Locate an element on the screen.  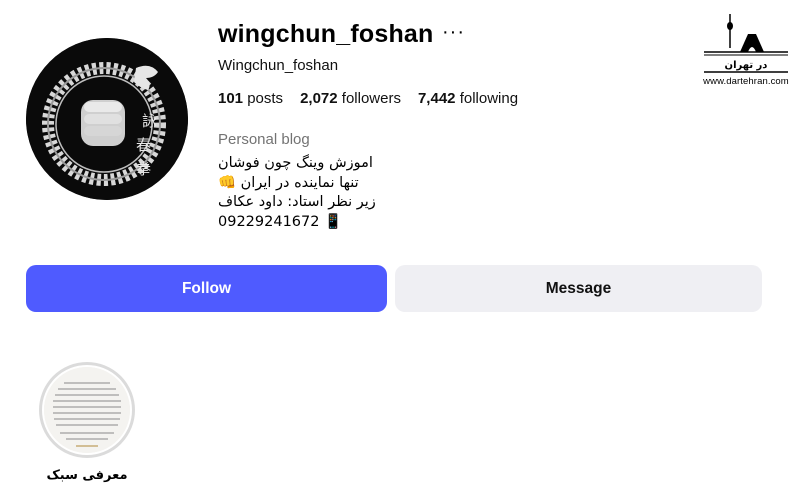
posts-stat: 101 posts is located at coordinates (250, 98).